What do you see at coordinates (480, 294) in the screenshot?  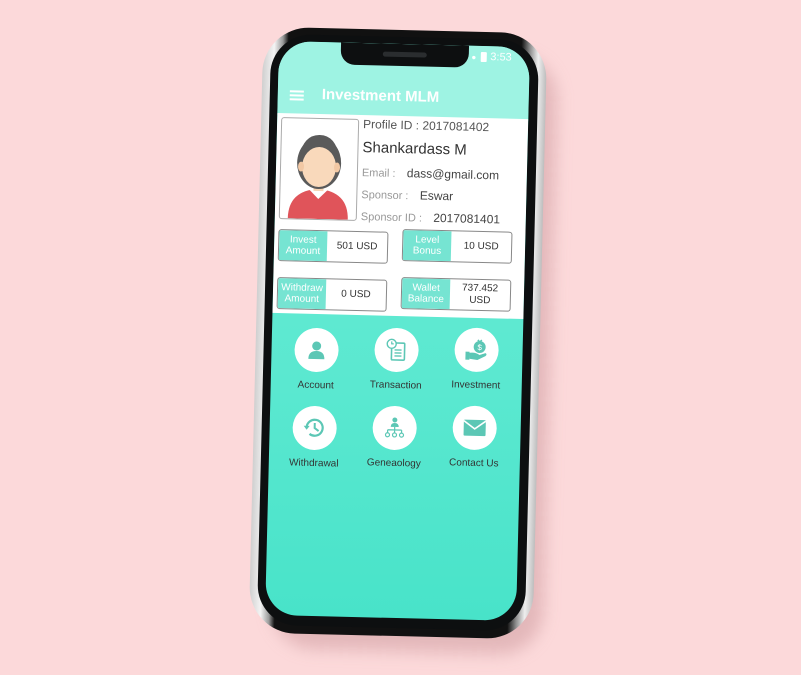 I see `stat-value: 737.452 USD` at bounding box center [480, 294].